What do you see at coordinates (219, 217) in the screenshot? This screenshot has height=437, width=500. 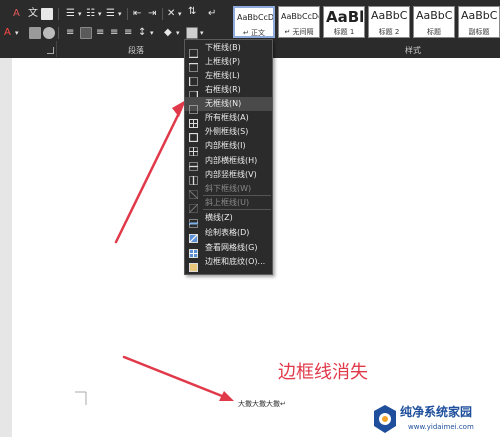 I see `menu-item-label: 横线(Z)` at bounding box center [219, 217].